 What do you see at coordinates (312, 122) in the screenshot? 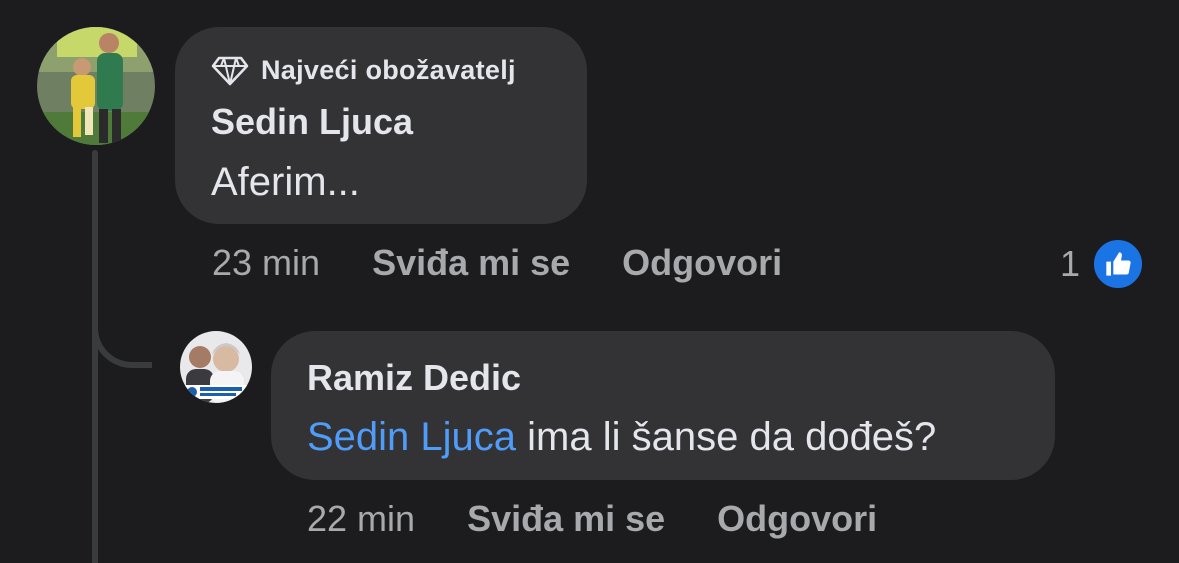
I see `comment-author: Sedin Ljuca` at bounding box center [312, 122].